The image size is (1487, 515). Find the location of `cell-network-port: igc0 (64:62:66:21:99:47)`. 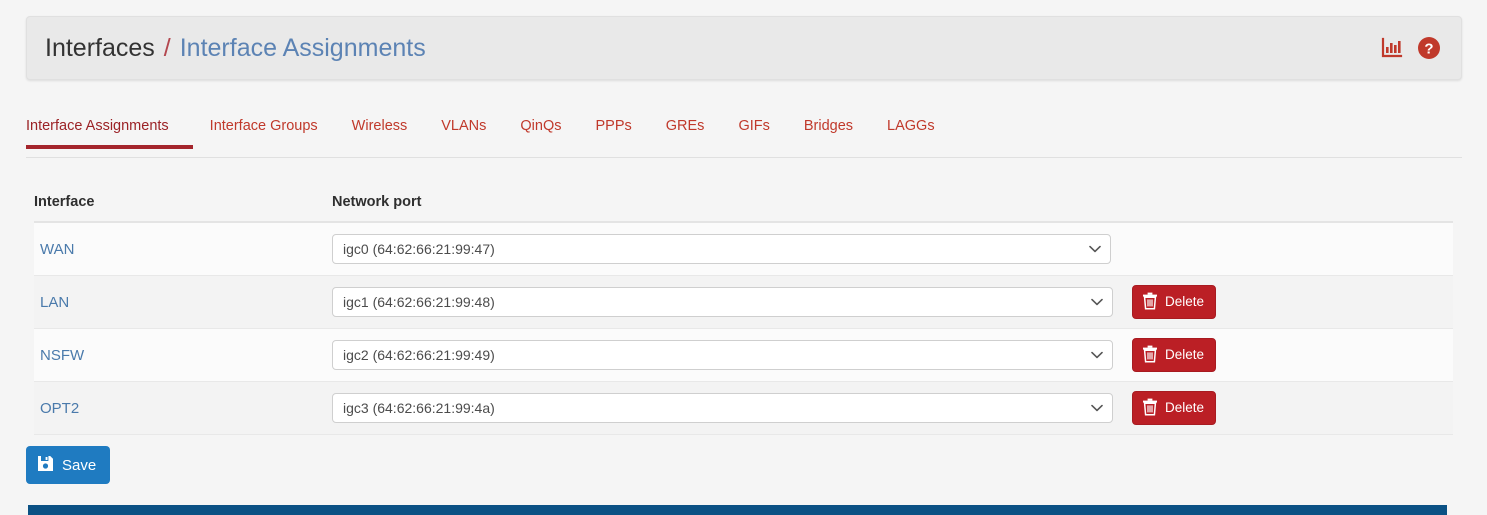

cell-network-port: igc0 (64:62:66:21:99:47) is located at coordinates (732, 249).